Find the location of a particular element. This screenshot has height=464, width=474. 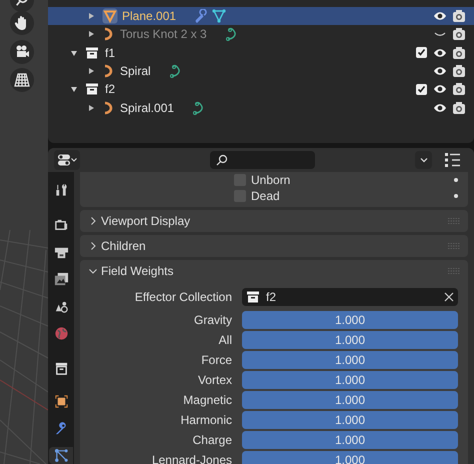

ortho-view-button is located at coordinates (22, 80).